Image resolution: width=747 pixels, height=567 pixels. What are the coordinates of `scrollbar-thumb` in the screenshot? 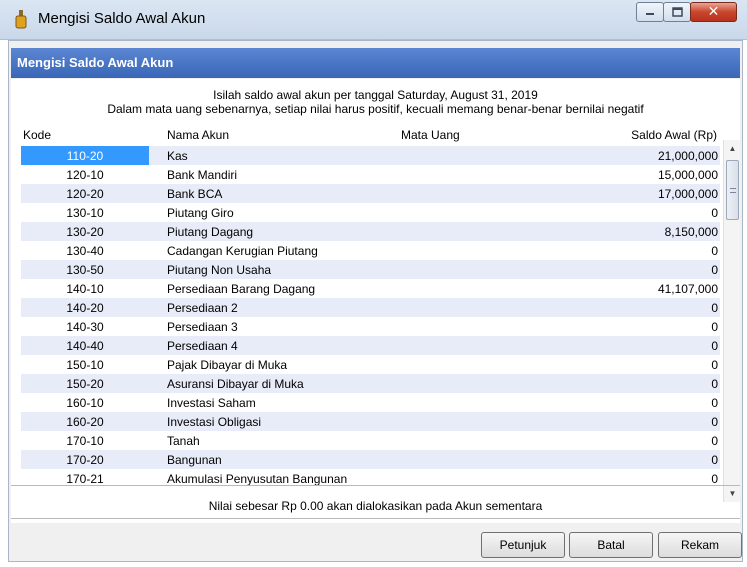 It's located at (732, 190).